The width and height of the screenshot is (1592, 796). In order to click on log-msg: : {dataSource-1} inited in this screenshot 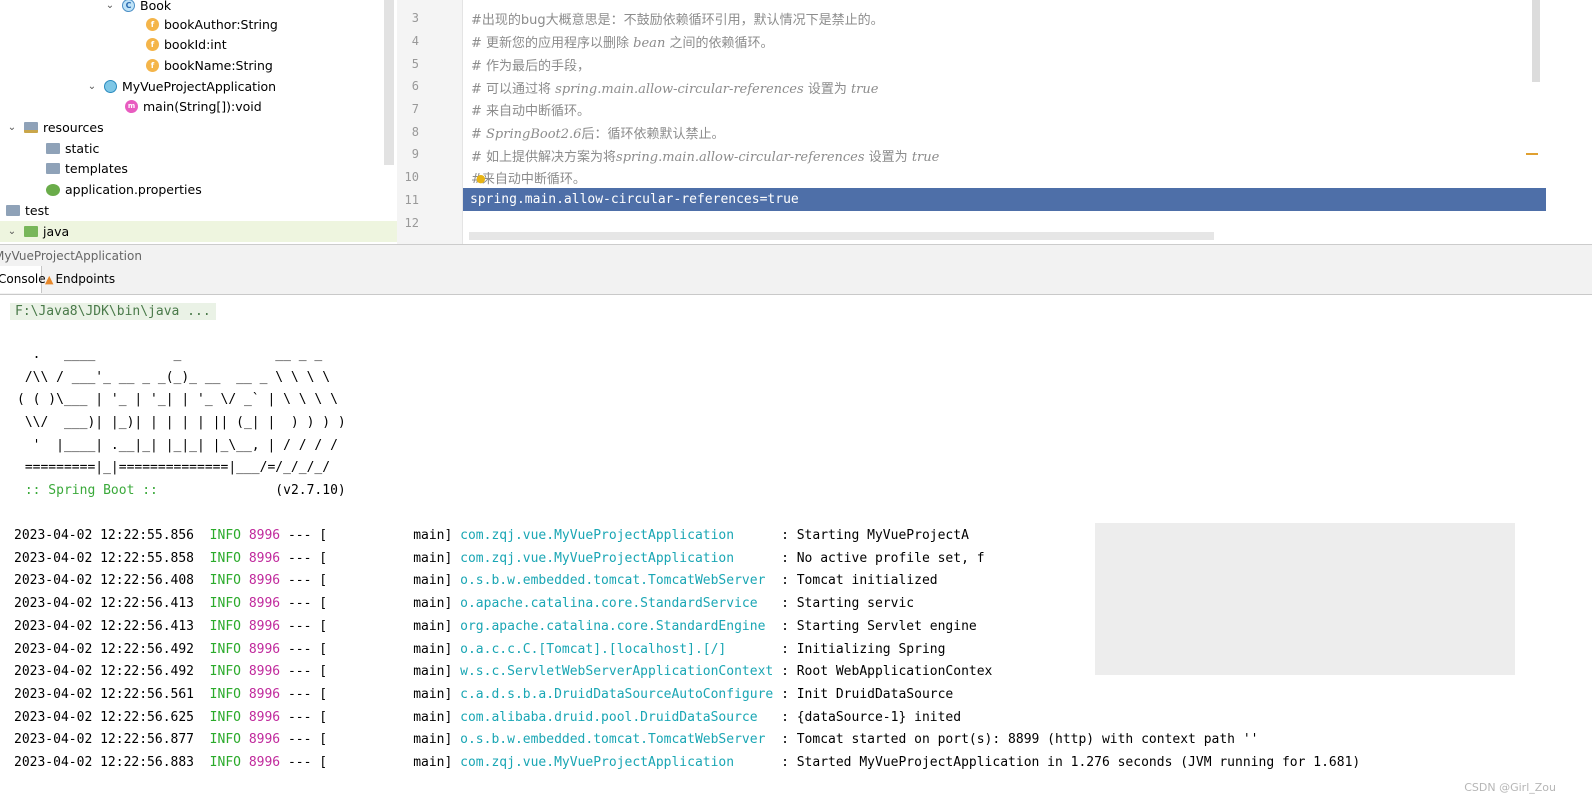, I will do `click(871, 717)`.